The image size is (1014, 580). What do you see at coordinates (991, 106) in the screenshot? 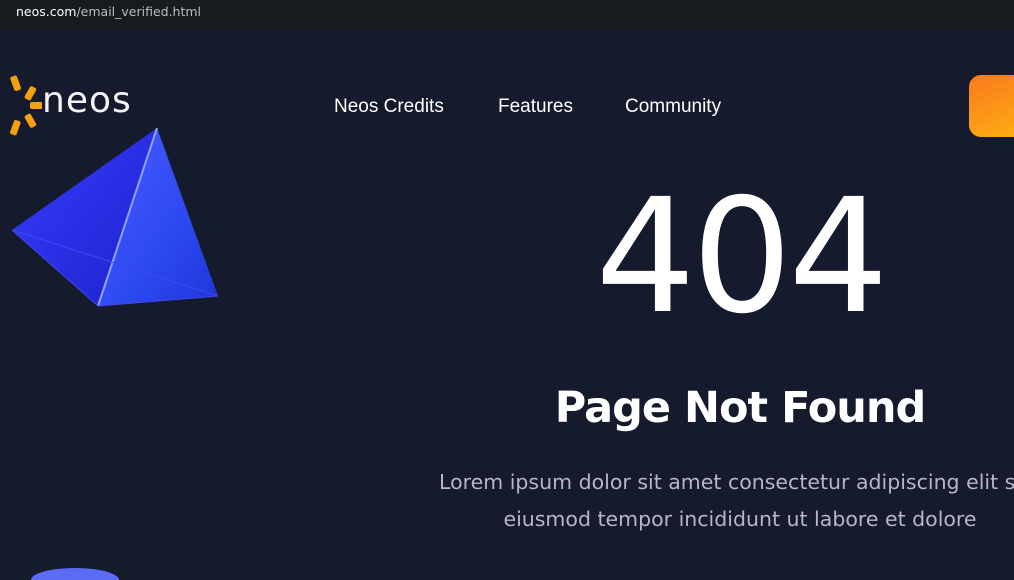
I see `cta-button` at bounding box center [991, 106].